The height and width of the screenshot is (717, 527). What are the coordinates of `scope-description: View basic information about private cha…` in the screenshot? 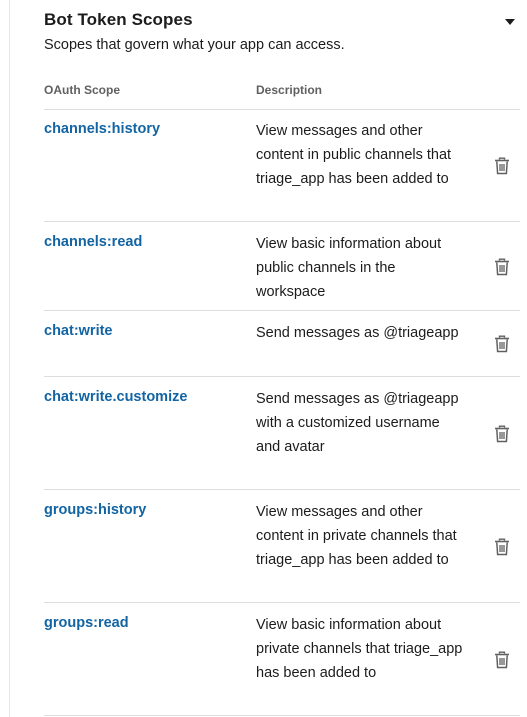 It's located at (359, 649).